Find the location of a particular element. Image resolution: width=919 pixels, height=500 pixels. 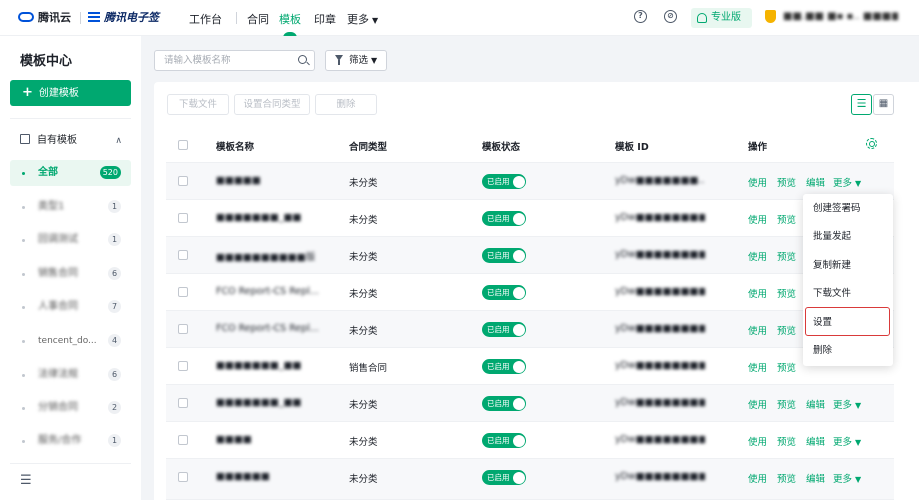

delete-button: 删除 is located at coordinates (346, 104).